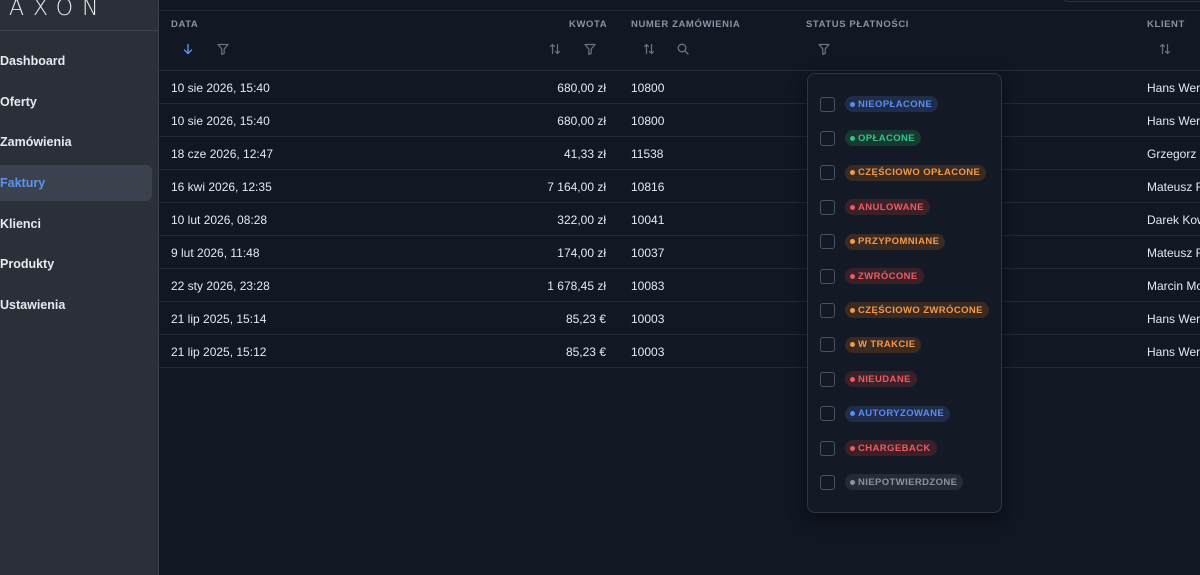 The image size is (1200, 575). What do you see at coordinates (58, 10) in the screenshot?
I see `app-logo: AXON` at bounding box center [58, 10].